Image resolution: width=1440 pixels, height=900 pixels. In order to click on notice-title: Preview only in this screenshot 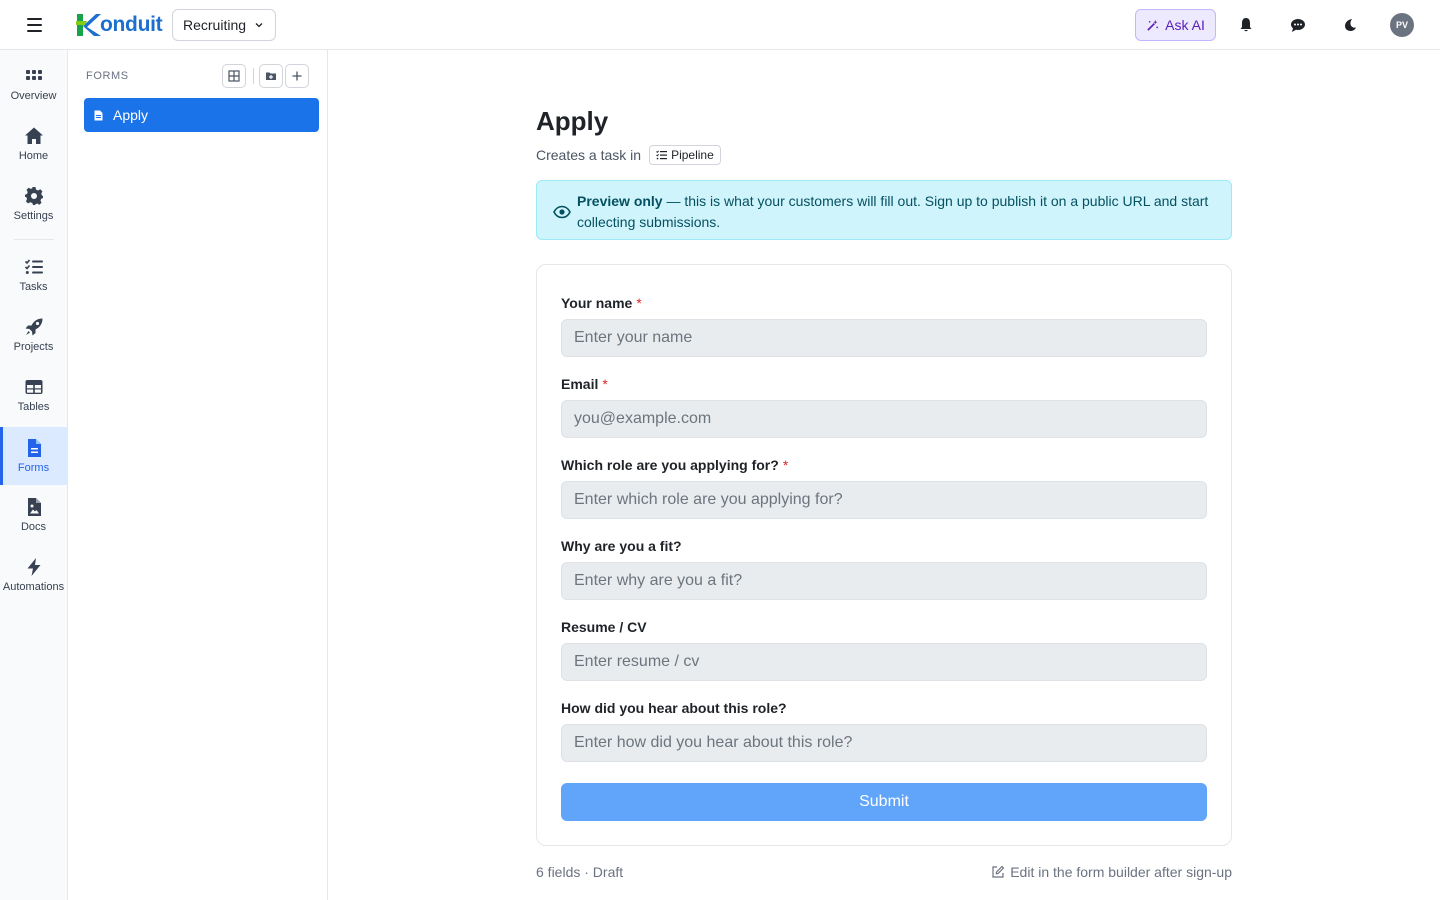, I will do `click(620, 201)`.